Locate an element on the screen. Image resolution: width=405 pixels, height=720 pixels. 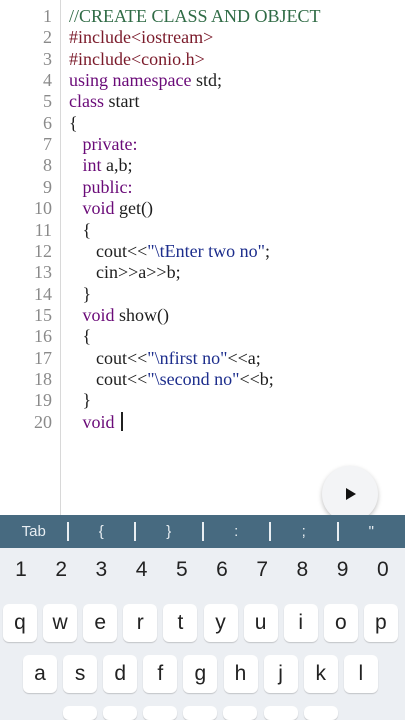
letter-key: s is located at coordinates (80, 674).